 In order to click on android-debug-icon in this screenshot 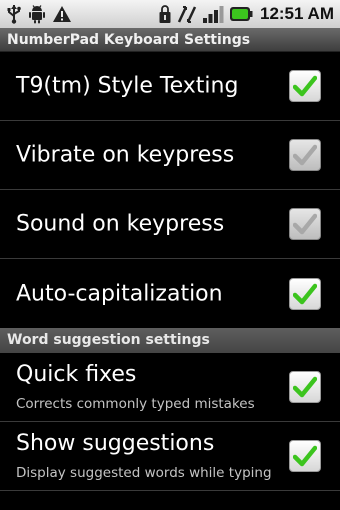, I will do `click(37, 14)`.